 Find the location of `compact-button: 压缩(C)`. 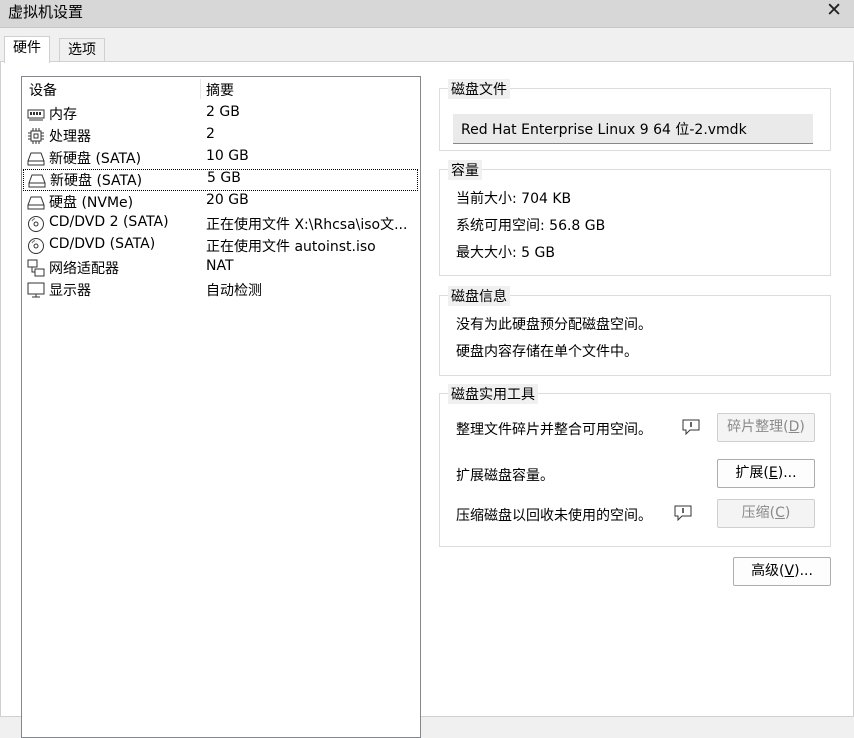

compact-button: 压缩(C) is located at coordinates (766, 513).